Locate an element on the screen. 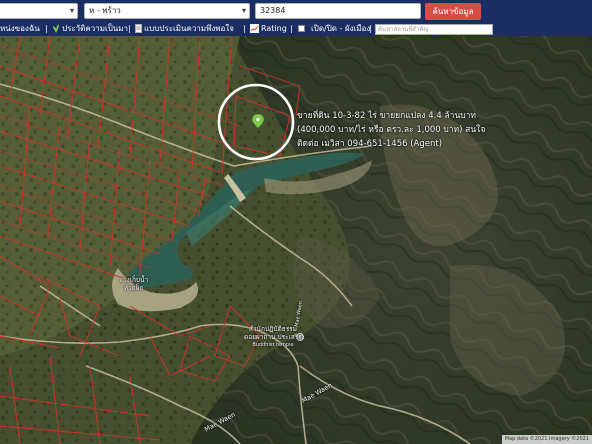 The width and height of the screenshot is (592, 444). district-select: ห - พร้าว ▾ is located at coordinates (167, 11).